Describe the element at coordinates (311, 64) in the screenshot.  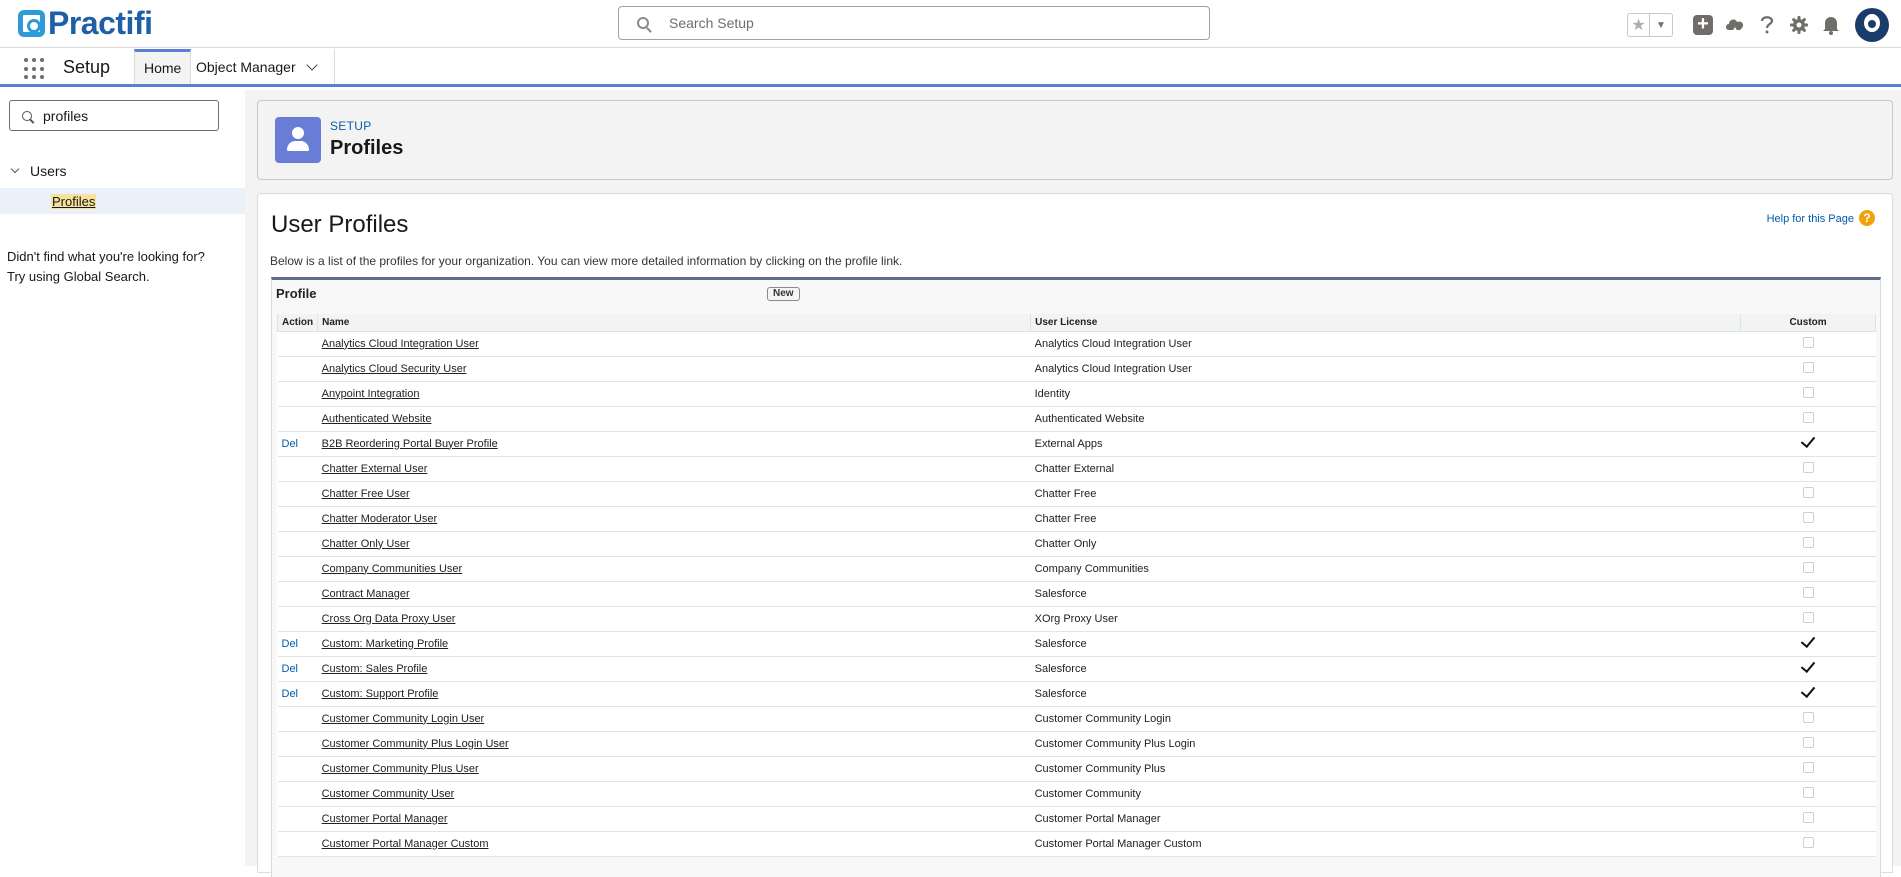
I see `chevron-down-icon` at that location.